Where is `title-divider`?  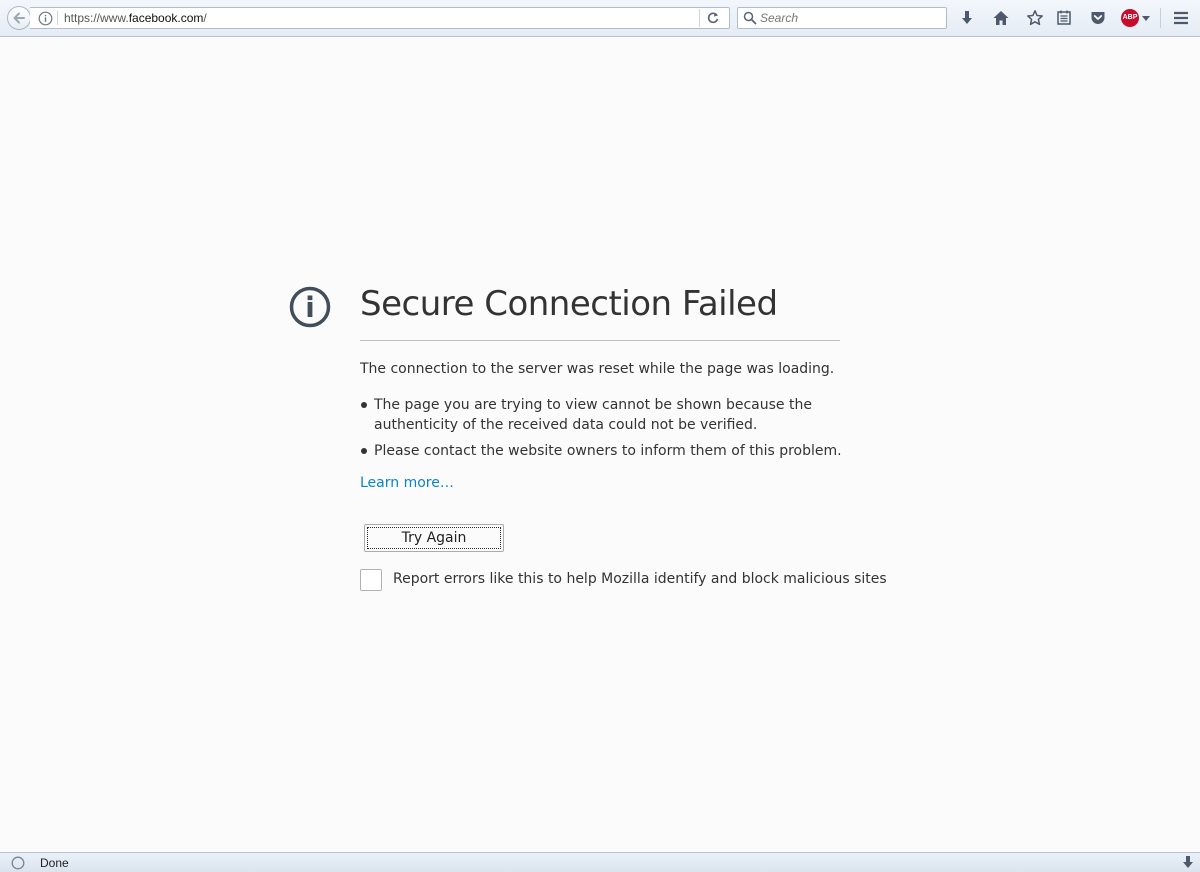 title-divider is located at coordinates (600, 340).